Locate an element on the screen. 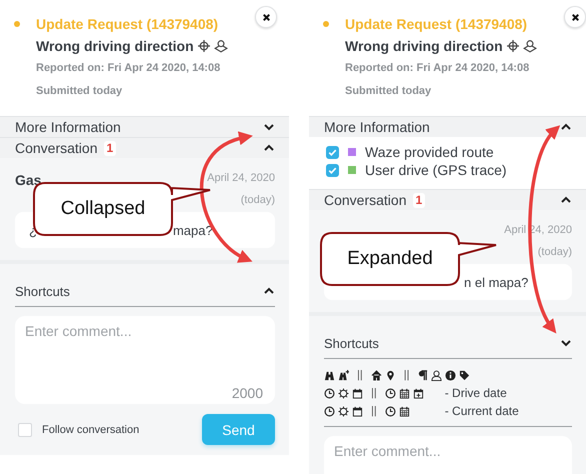 The height and width of the screenshot is (474, 586). message-text: ¿ is located at coordinates (33, 230).